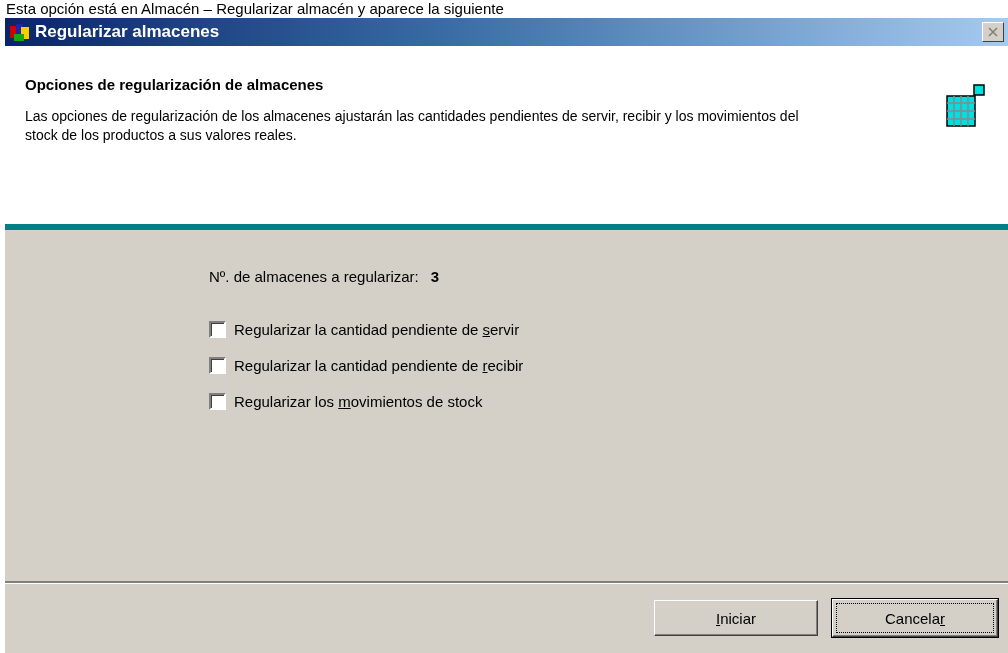 The width and height of the screenshot is (1008, 653). What do you see at coordinates (736, 618) in the screenshot?
I see `start-button: Iniciar` at bounding box center [736, 618].